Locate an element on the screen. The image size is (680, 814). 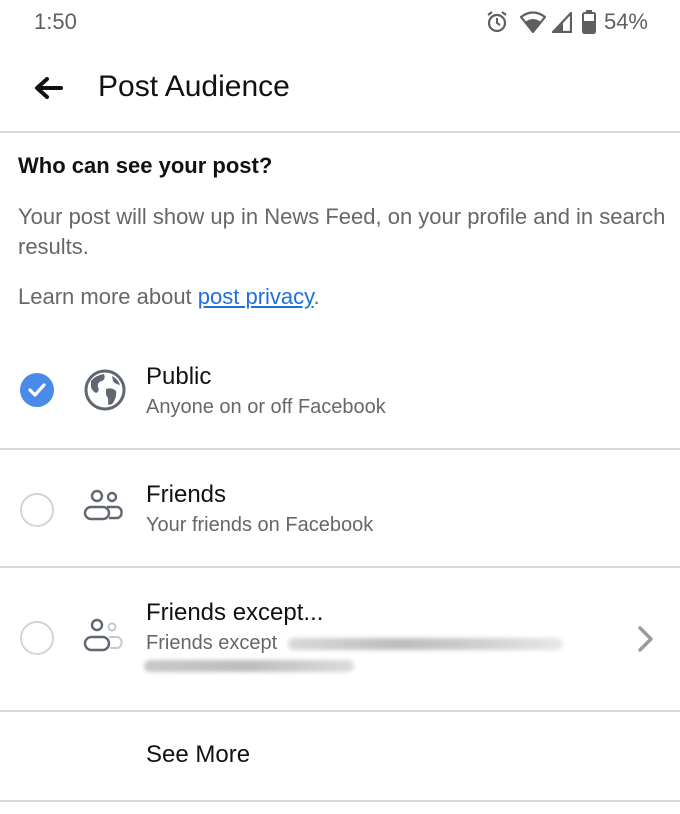
option-title: Public is located at coordinates (179, 376).